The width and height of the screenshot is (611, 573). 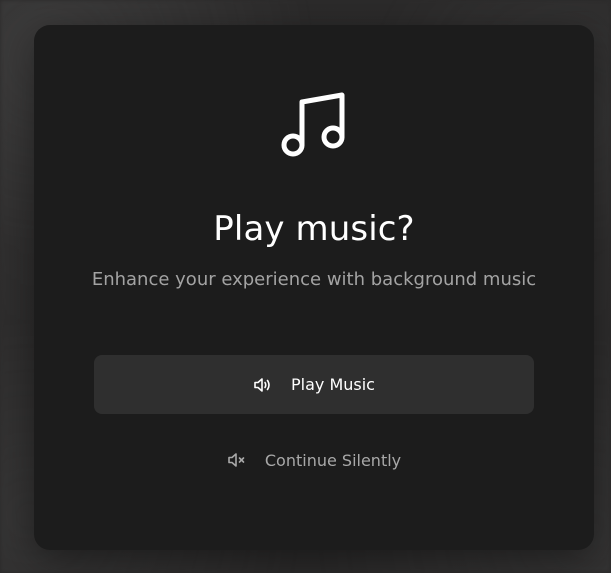 I want to click on speaker-muted-icon, so click(x=237, y=460).